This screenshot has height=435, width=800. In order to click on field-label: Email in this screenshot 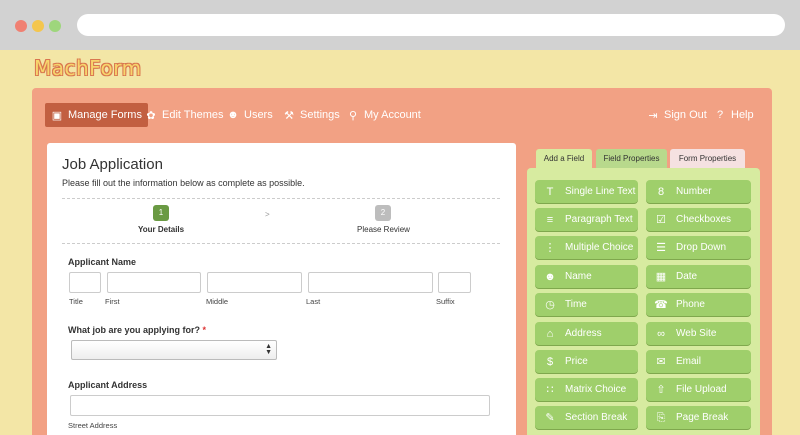, I will do `click(689, 361)`.